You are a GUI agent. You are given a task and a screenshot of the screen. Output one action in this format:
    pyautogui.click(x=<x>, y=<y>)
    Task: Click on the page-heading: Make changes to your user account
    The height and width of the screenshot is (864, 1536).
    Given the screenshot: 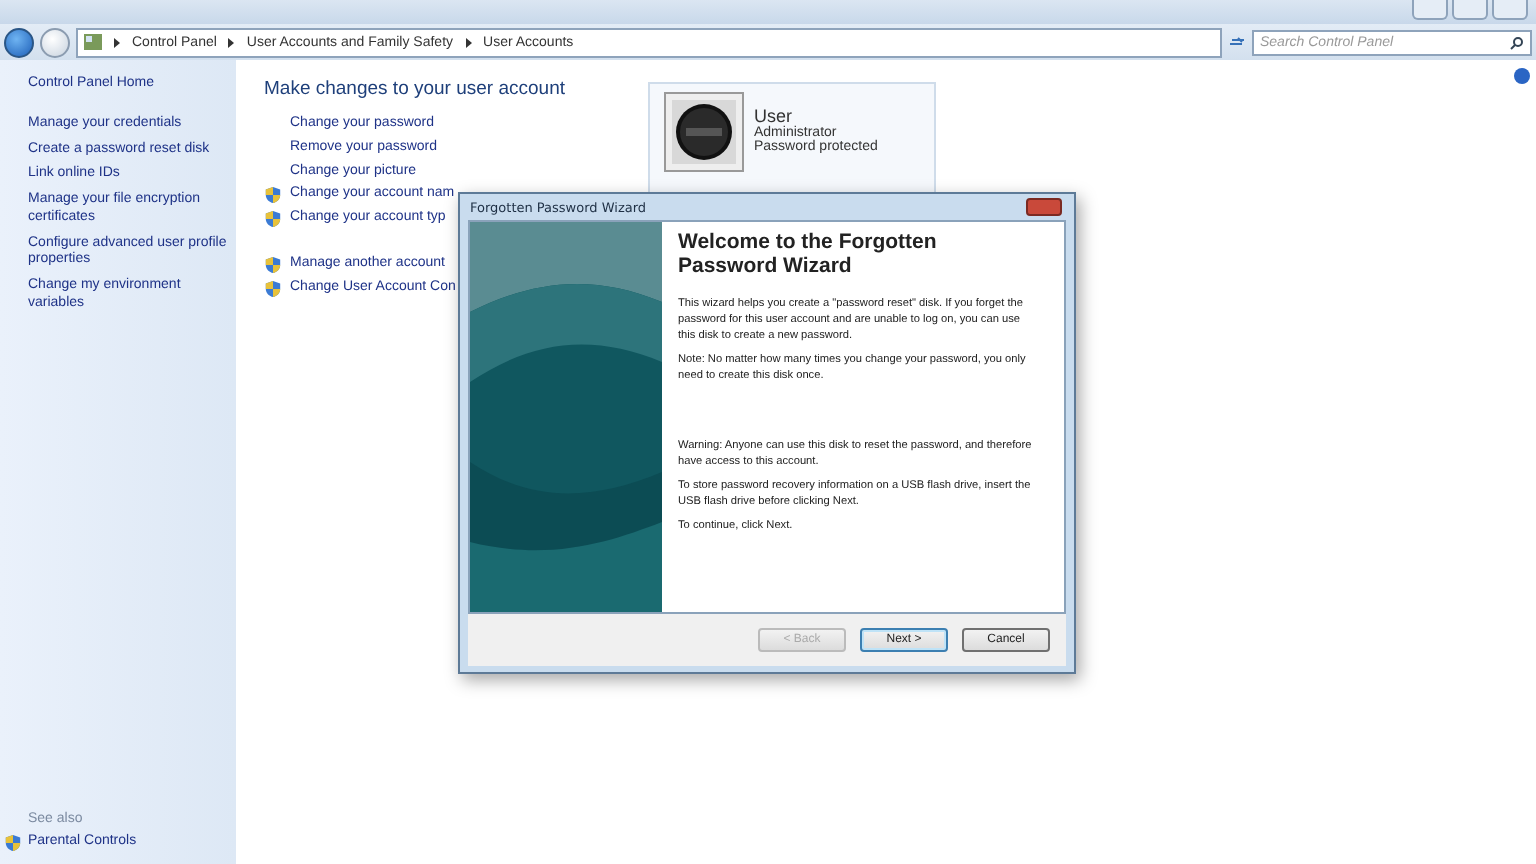 What is the action you would take?
    pyautogui.click(x=416, y=89)
    